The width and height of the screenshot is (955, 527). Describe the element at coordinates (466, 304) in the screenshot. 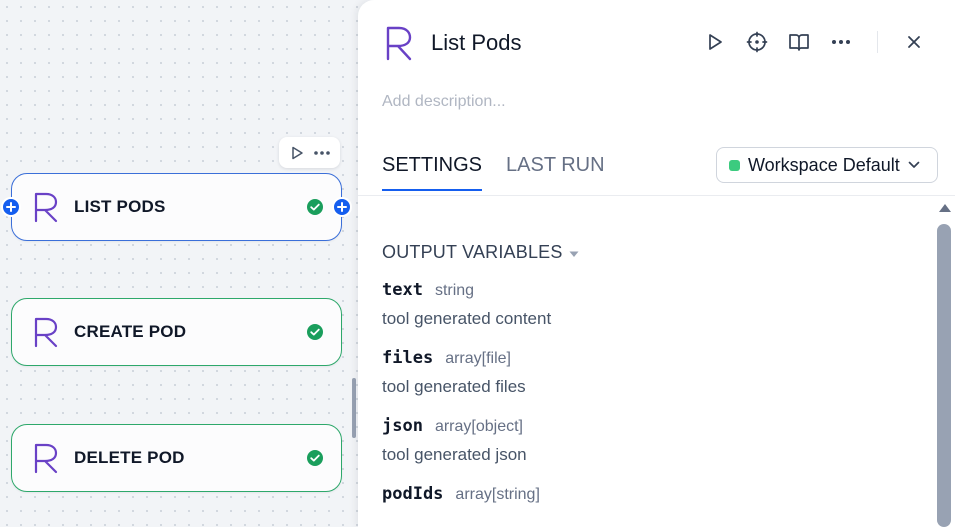

I see `output-variable: text string tool generated content` at that location.